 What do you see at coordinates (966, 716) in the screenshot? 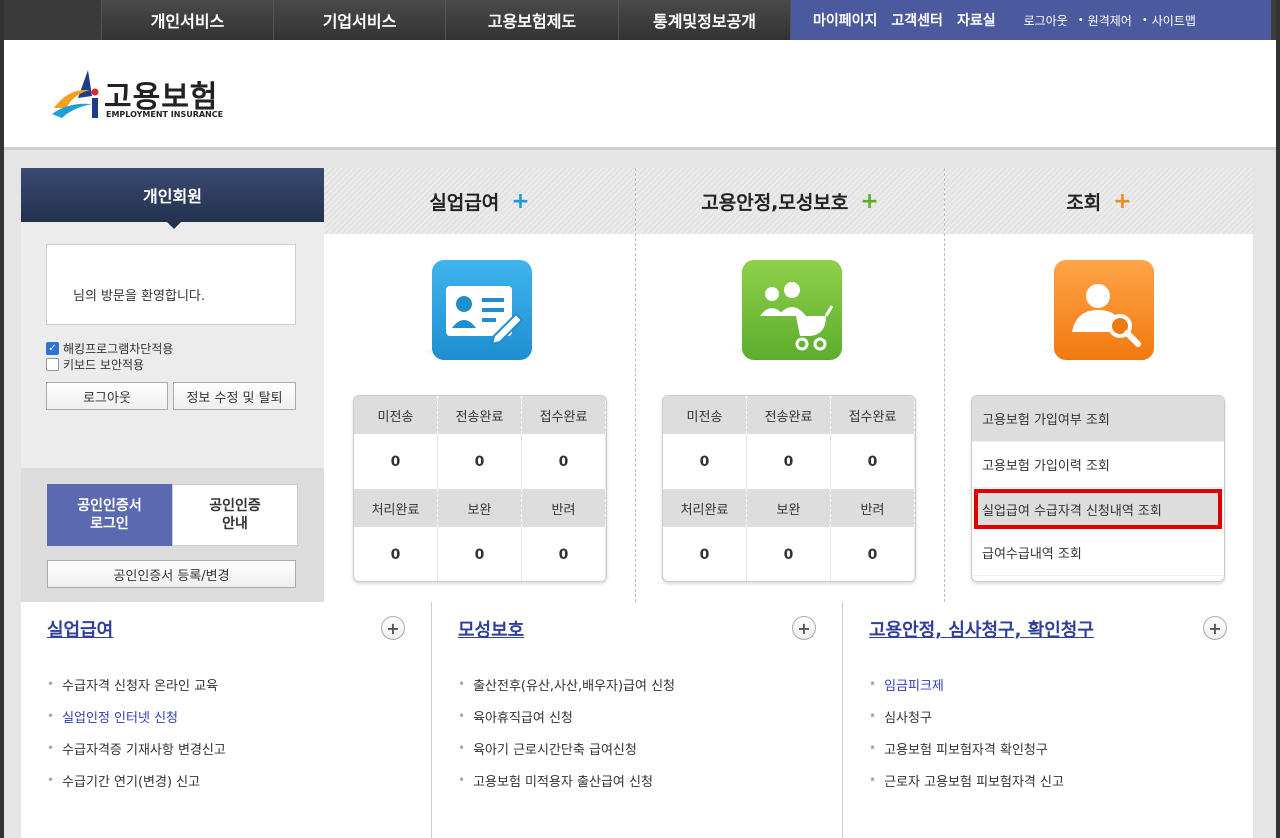
I see `link-appeal: 심사청구` at bounding box center [966, 716].